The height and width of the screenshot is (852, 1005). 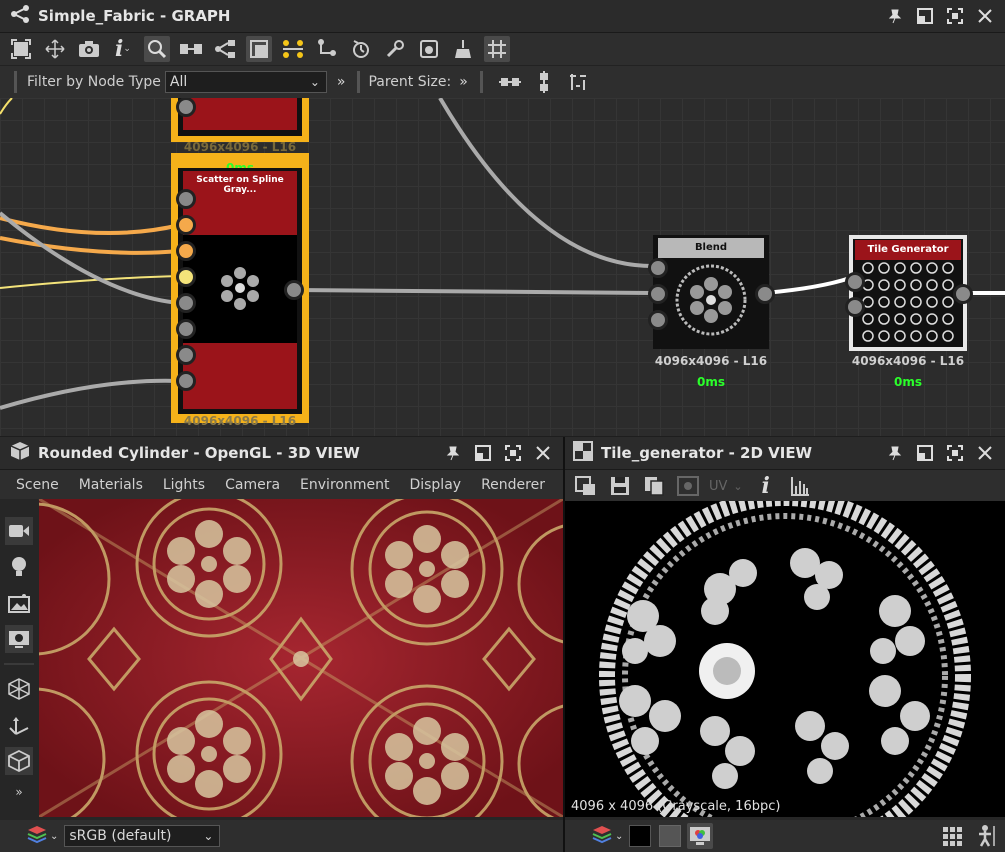 I want to click on menu-scene: Scene, so click(x=37, y=485).